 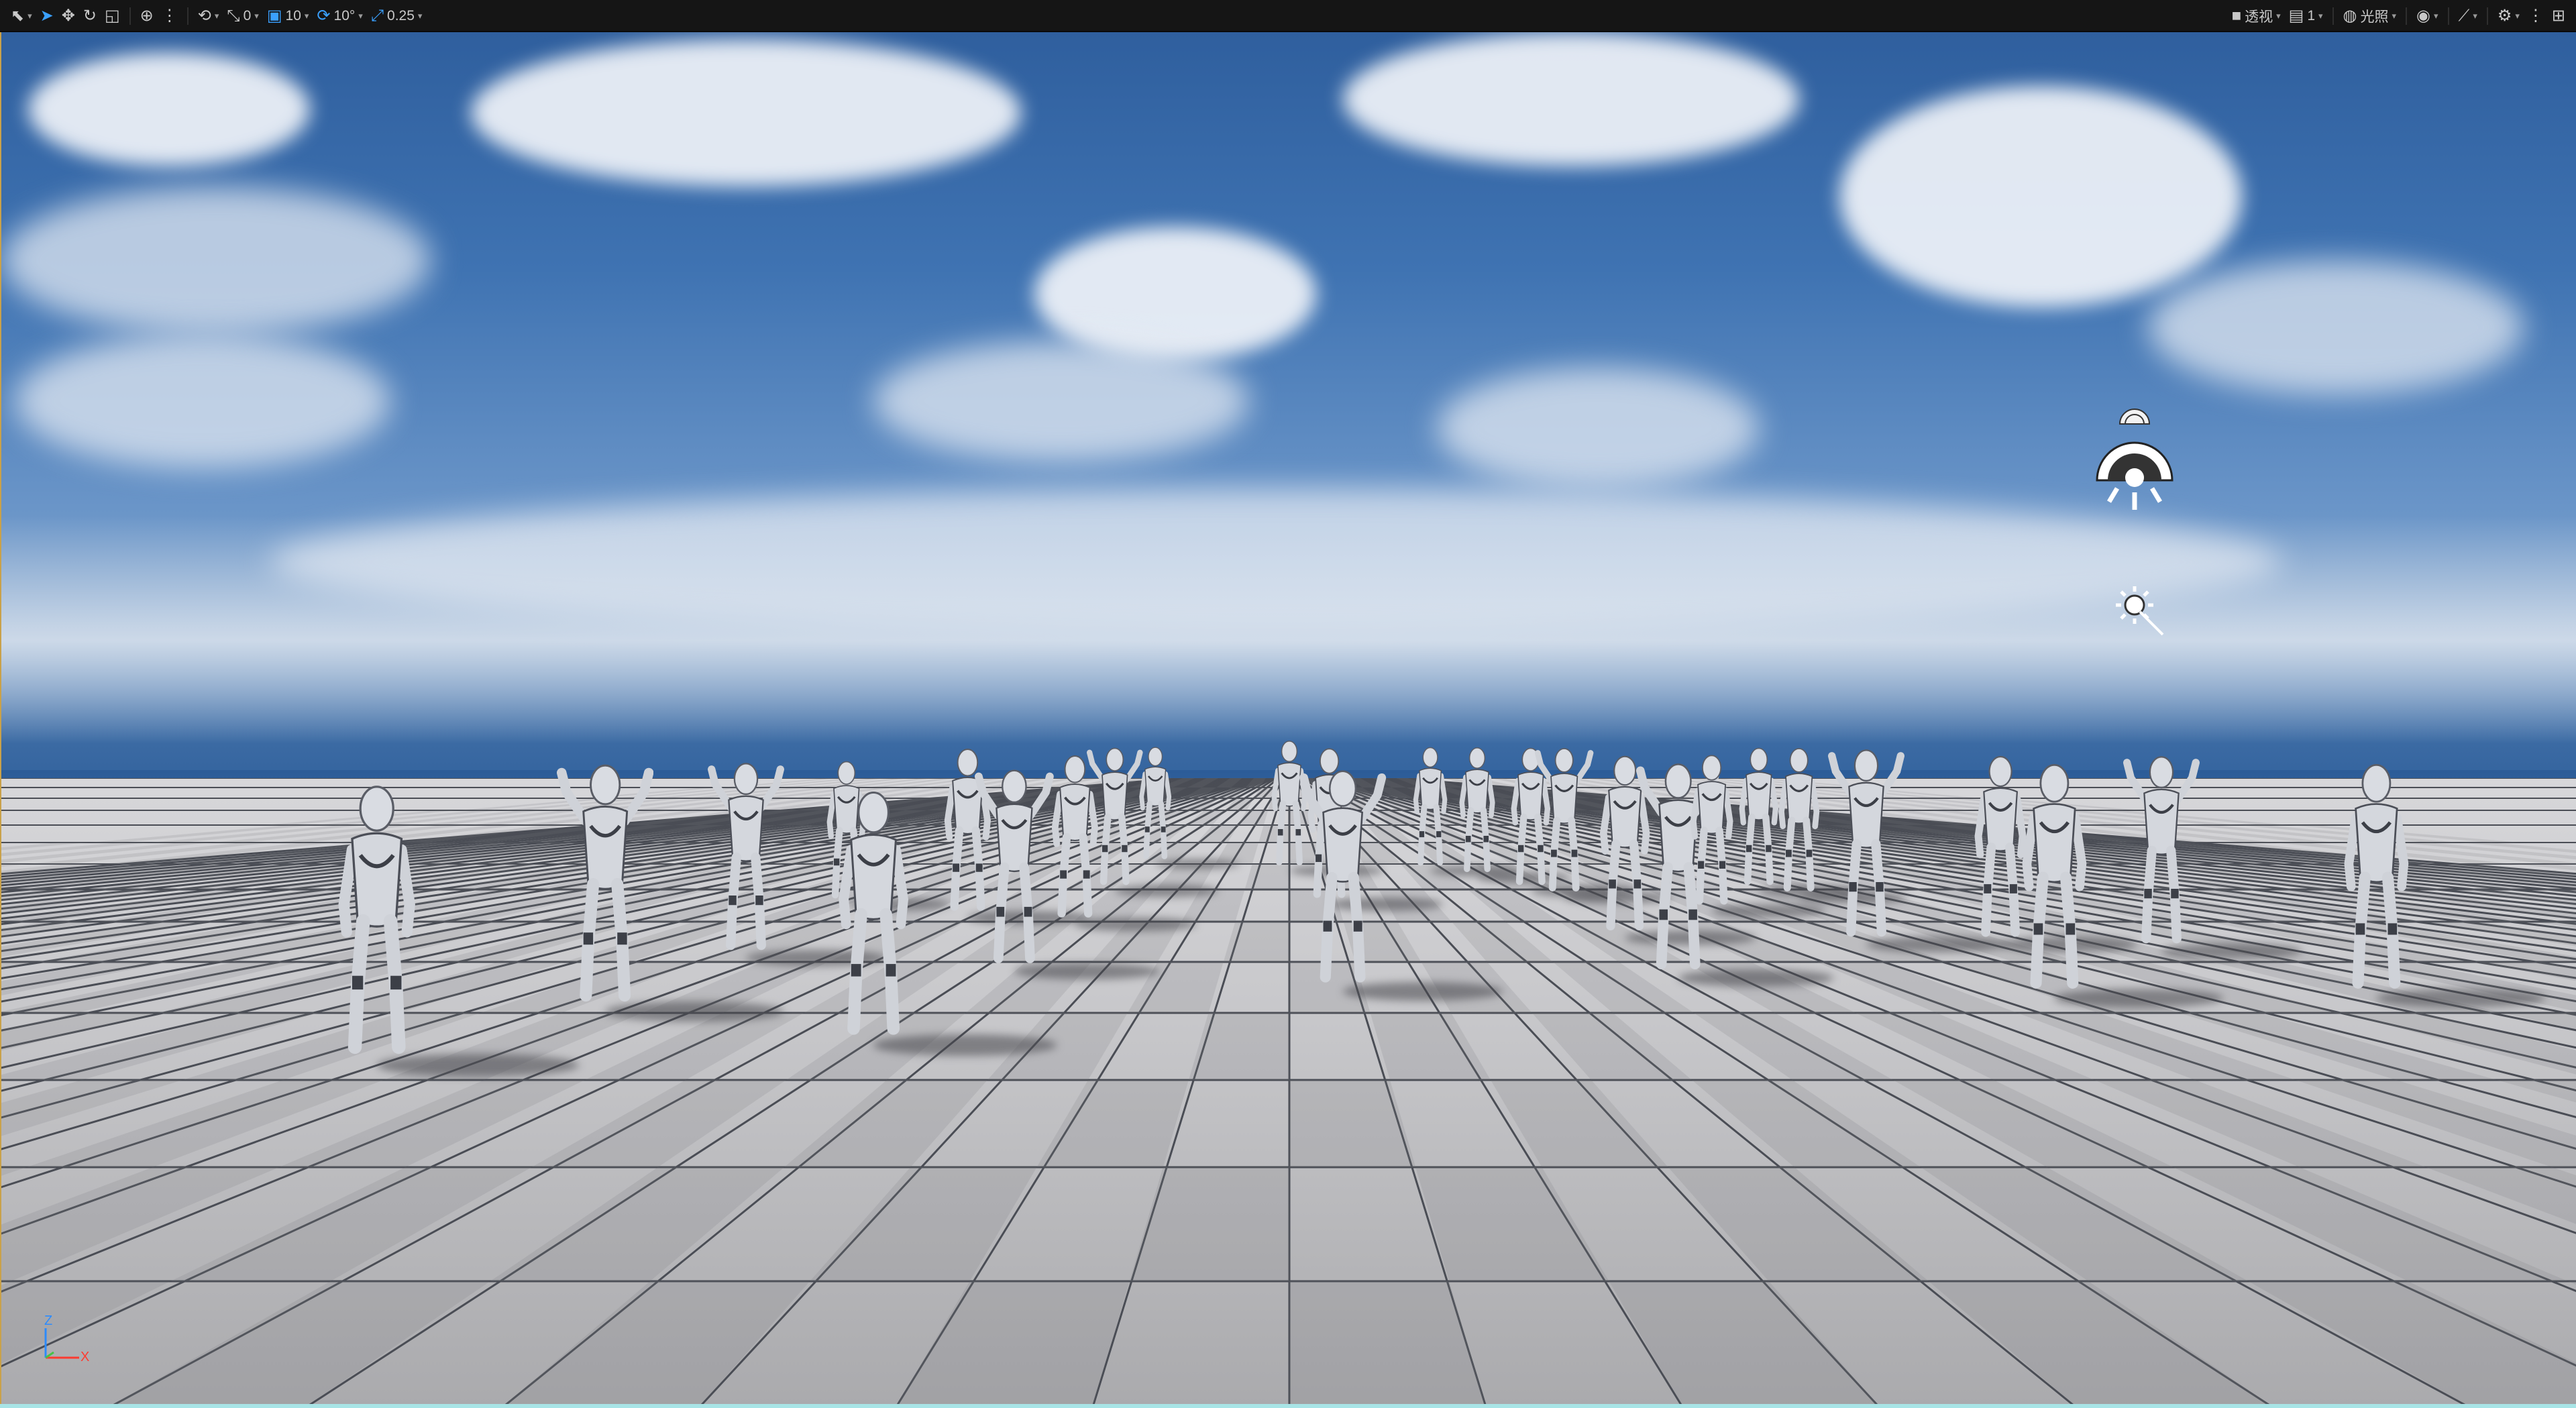 What do you see at coordinates (247, 15) in the screenshot?
I see `grid-snap-value: 0` at bounding box center [247, 15].